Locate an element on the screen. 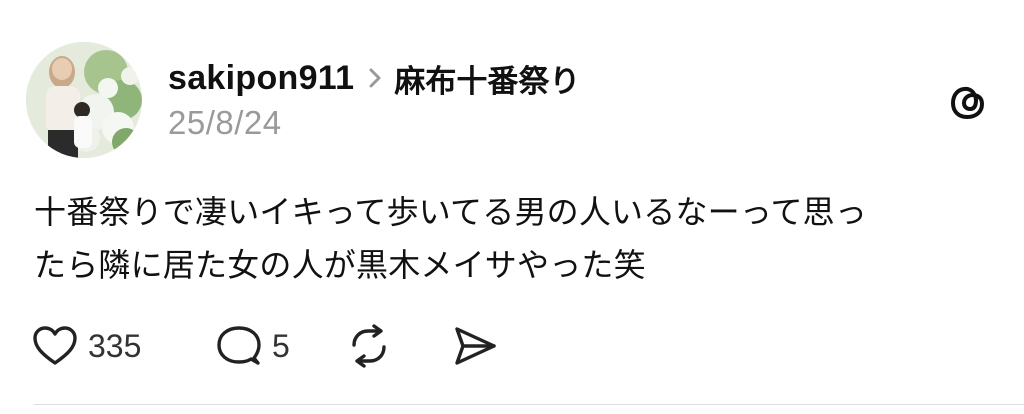 The height and width of the screenshot is (414, 1024). post-body-line: たら隣に居た女の人が黒木メイサやった笑 is located at coordinates (340, 265).